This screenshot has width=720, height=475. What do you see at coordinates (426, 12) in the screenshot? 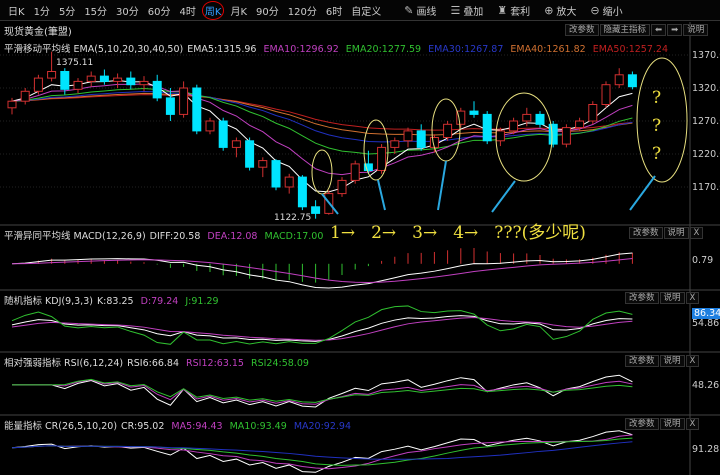
I see `draw-line-label: 画线` at bounding box center [426, 12].